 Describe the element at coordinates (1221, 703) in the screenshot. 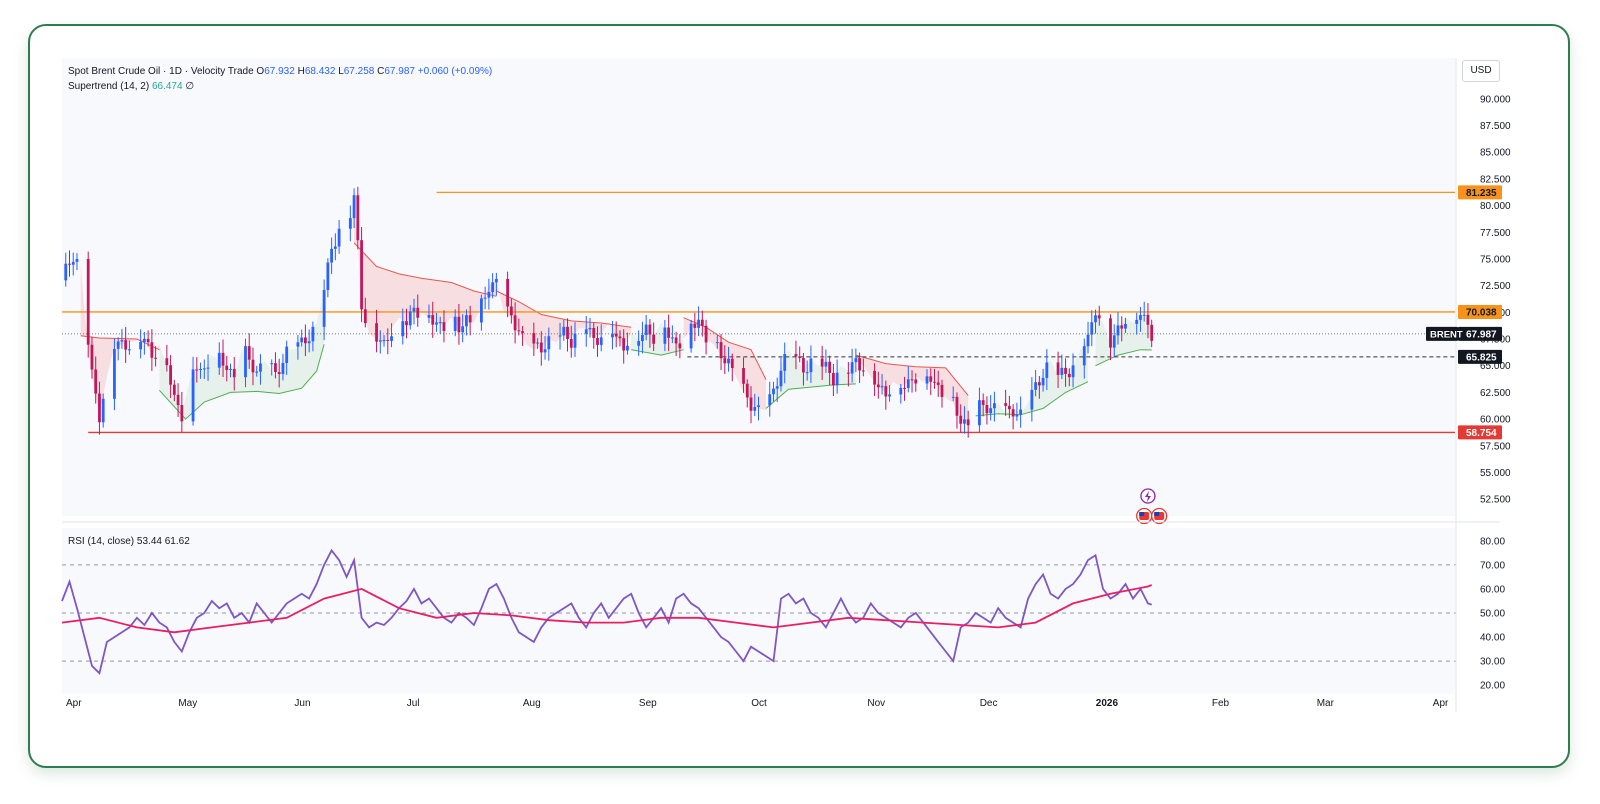

I see `x-tick-Feb: Feb` at that location.